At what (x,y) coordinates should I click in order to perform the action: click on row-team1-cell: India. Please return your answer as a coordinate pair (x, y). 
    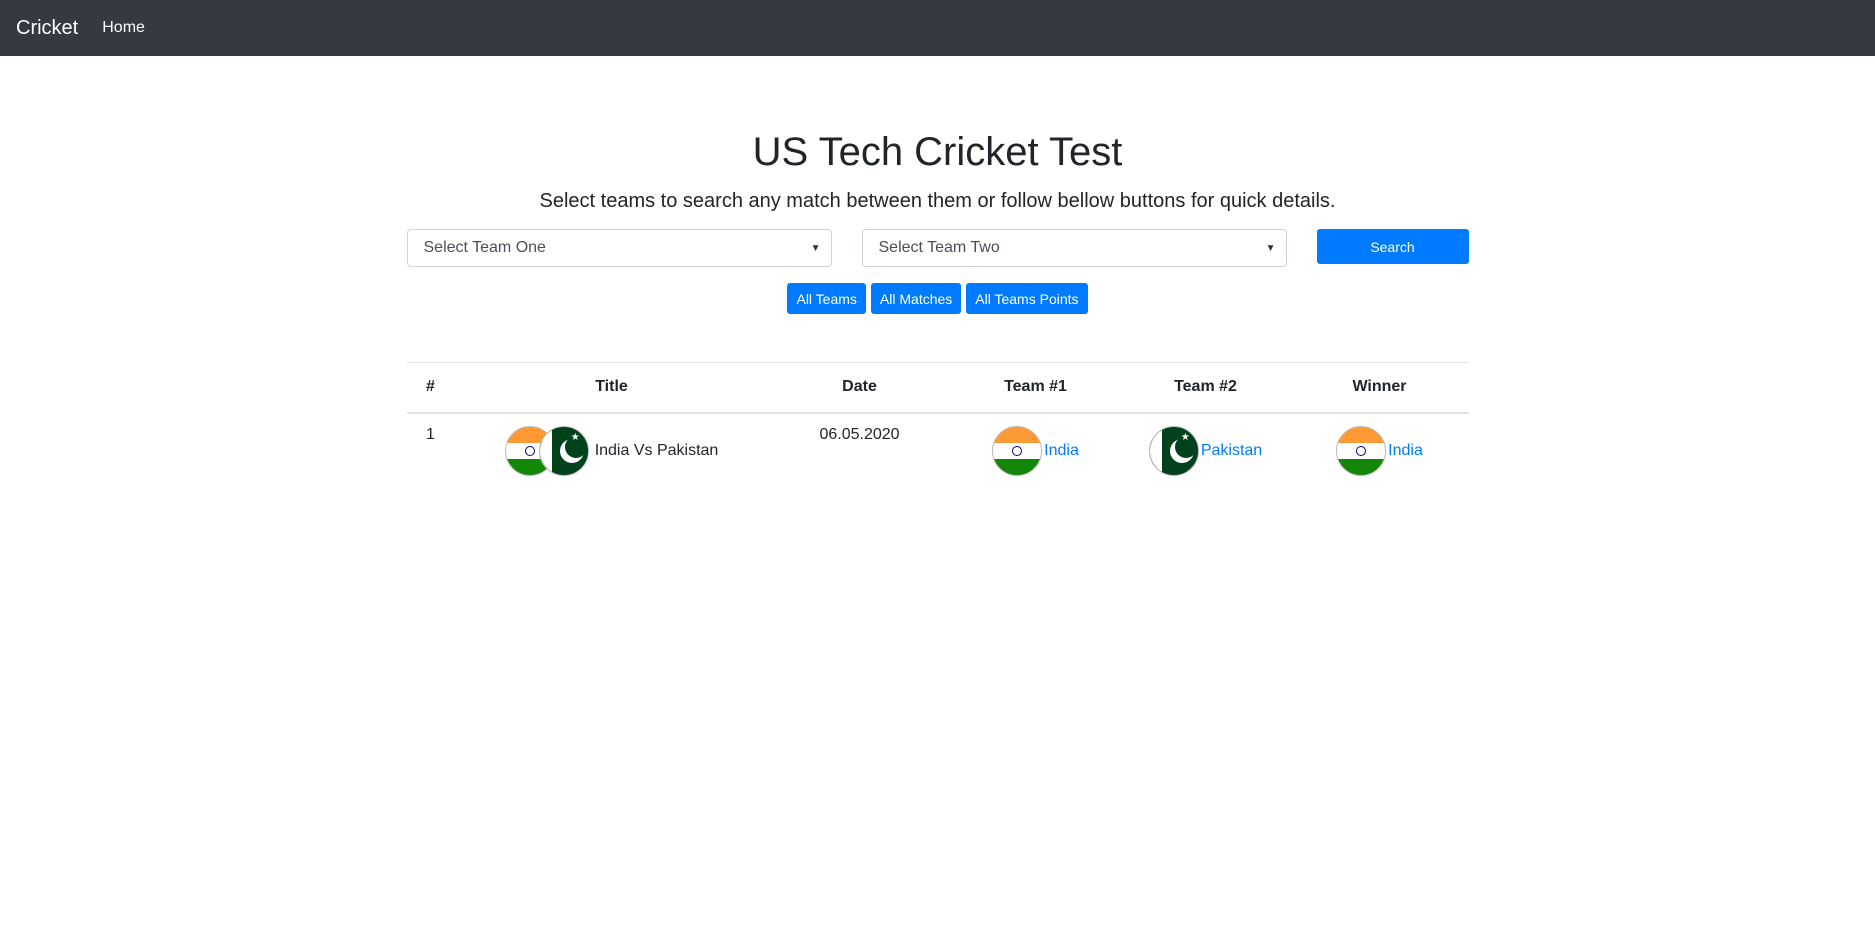
    Looking at the image, I should click on (1036, 450).